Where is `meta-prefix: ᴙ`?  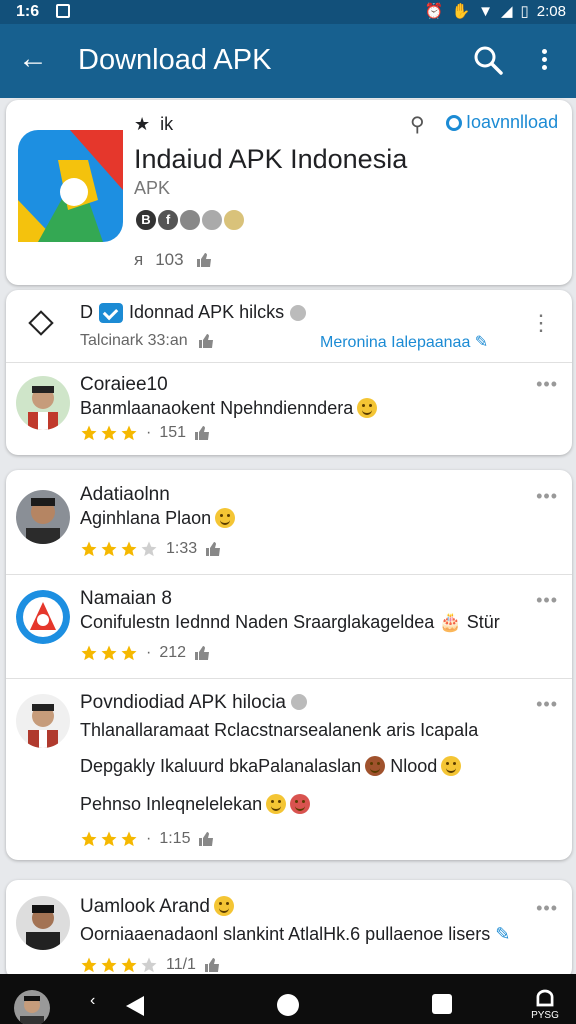
meta-prefix: ᴙ is located at coordinates (139, 259).